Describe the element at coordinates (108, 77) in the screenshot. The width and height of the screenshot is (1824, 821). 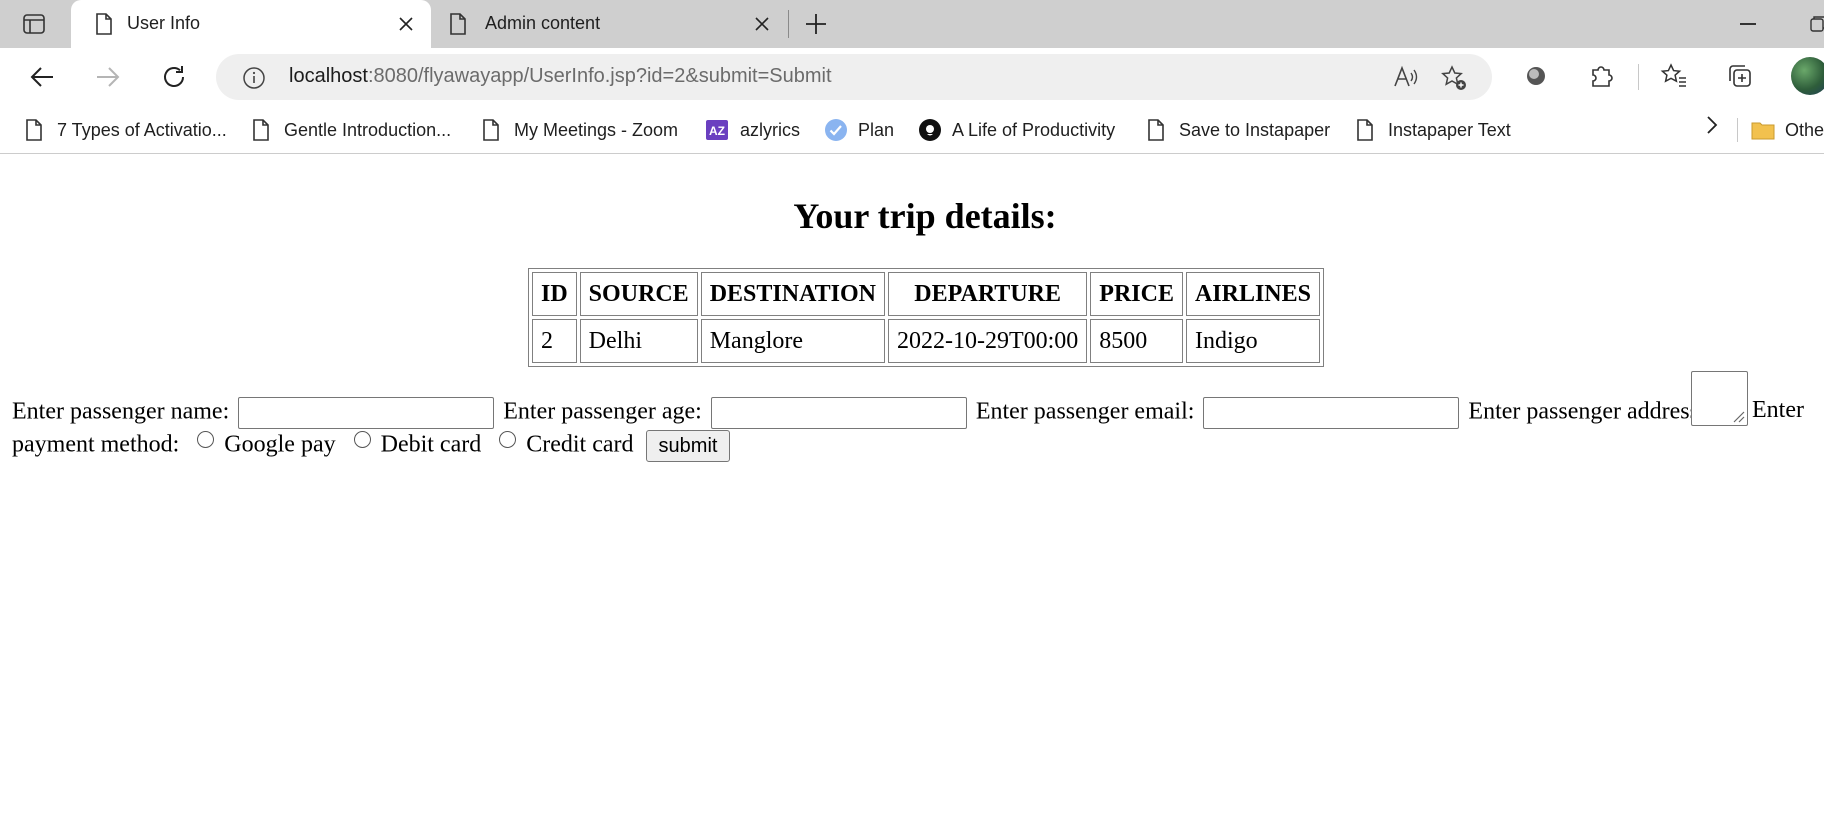
I see `forward-arrow-icon` at that location.